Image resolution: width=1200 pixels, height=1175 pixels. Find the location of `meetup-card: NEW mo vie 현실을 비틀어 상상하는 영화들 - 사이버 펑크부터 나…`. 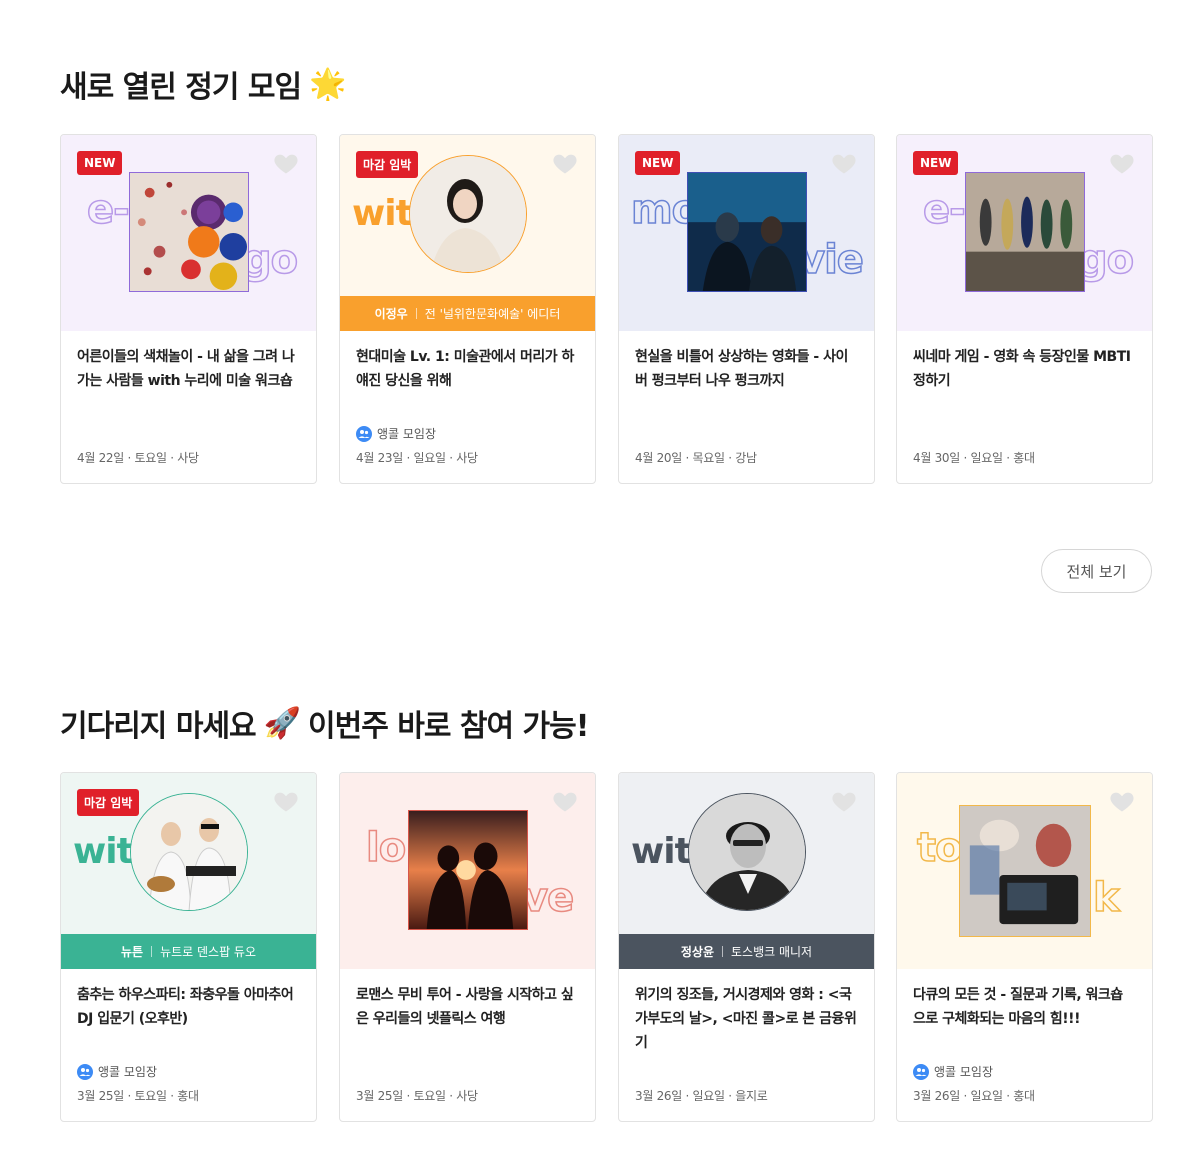

meetup-card: NEW mo vie 현실을 비틀어 상상하는 영화들 - 사이버 펑크부터 나… is located at coordinates (746, 309).